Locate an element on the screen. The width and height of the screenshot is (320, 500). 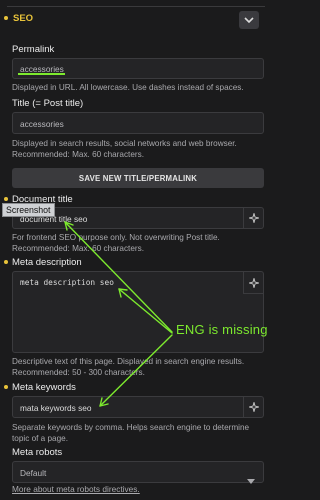
caret-down-icon is located at coordinates (251, 480).